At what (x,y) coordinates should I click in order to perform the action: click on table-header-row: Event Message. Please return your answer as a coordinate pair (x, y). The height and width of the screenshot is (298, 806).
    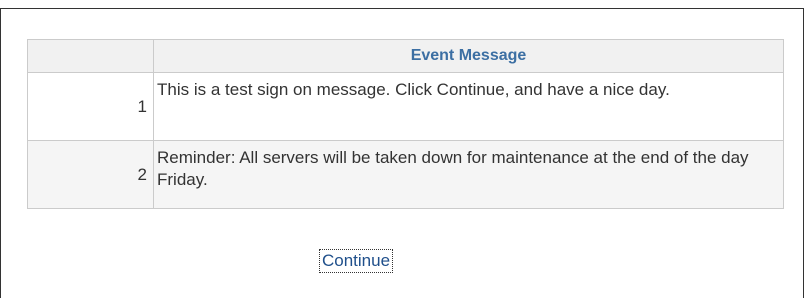
    Looking at the image, I should click on (405, 56).